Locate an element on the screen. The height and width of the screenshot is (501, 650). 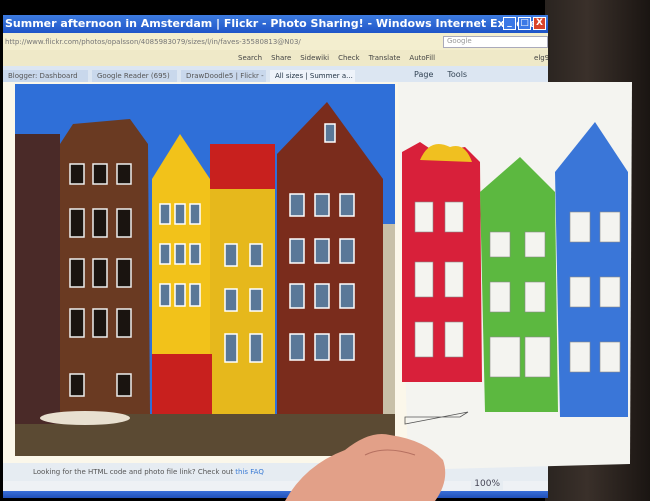
close-button: X is located at coordinates (539, 23).